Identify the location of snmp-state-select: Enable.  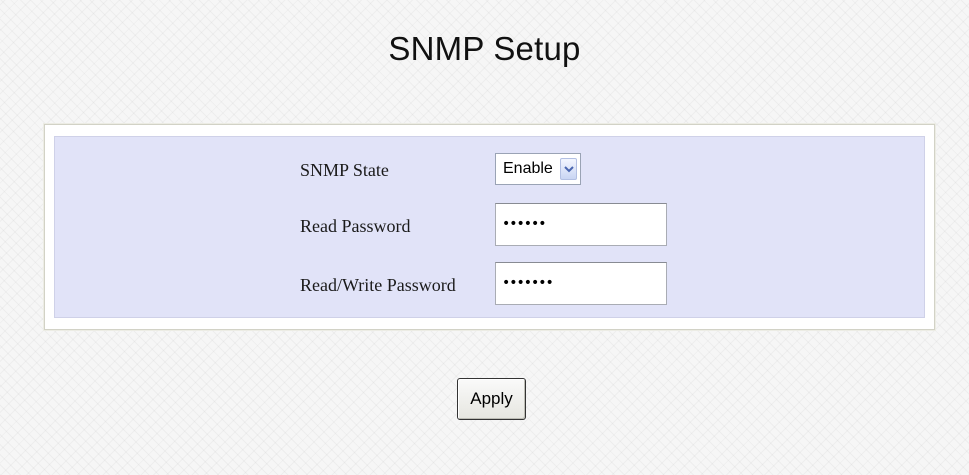
(538, 169).